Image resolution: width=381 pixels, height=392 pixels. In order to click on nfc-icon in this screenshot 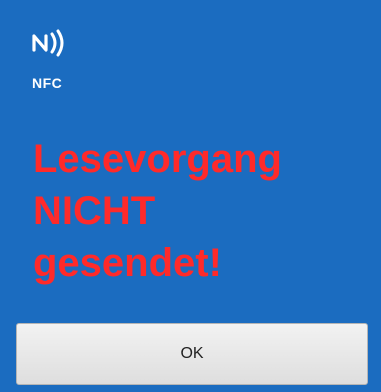, I will do `click(48, 43)`.